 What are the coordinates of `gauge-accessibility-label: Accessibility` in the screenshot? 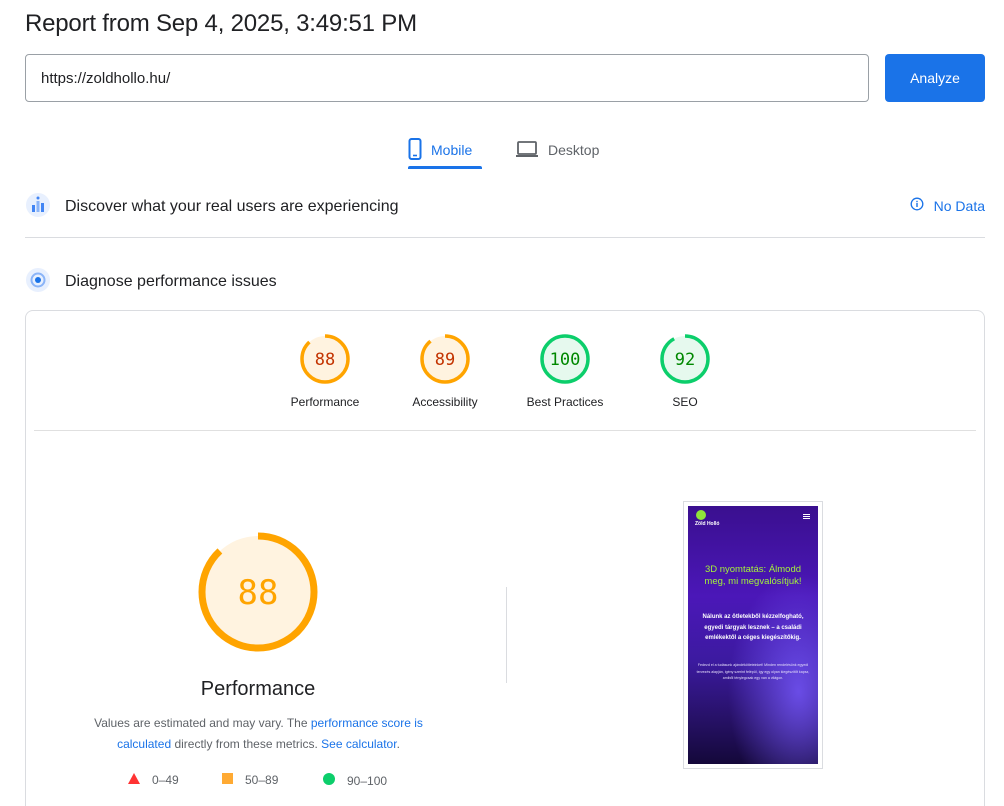 It's located at (445, 402).